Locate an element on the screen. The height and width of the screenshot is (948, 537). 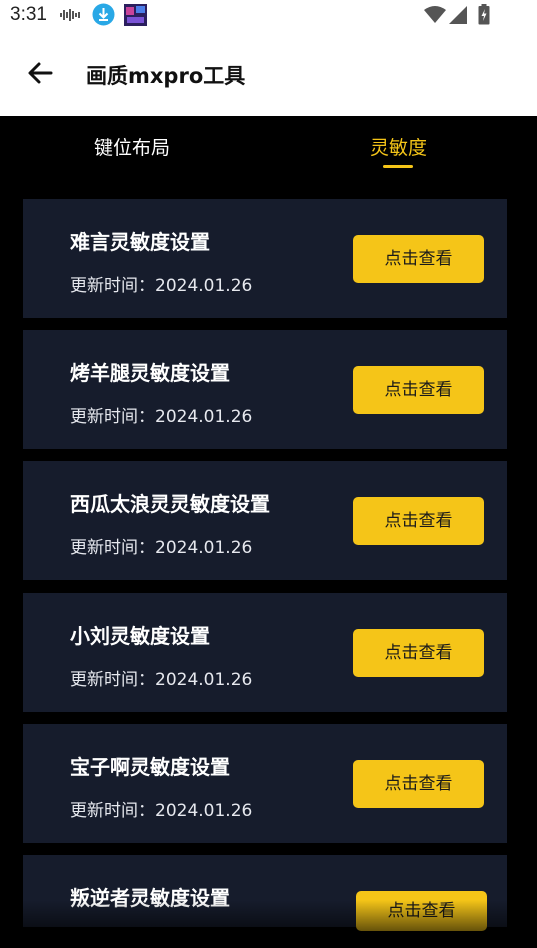
status-time: 3:31 is located at coordinates (28, 14).